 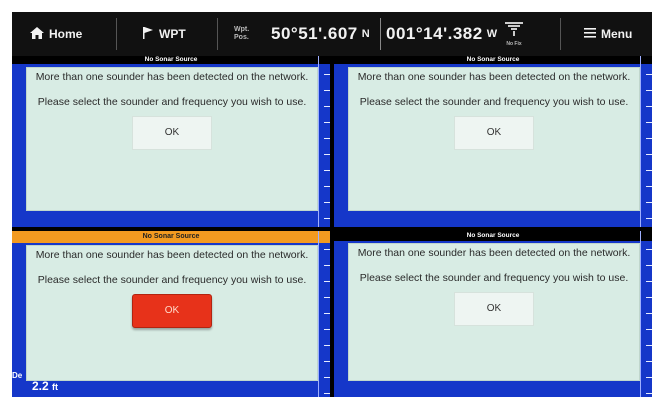 I want to click on position-label: Wpt. Pos., so click(x=241, y=34).